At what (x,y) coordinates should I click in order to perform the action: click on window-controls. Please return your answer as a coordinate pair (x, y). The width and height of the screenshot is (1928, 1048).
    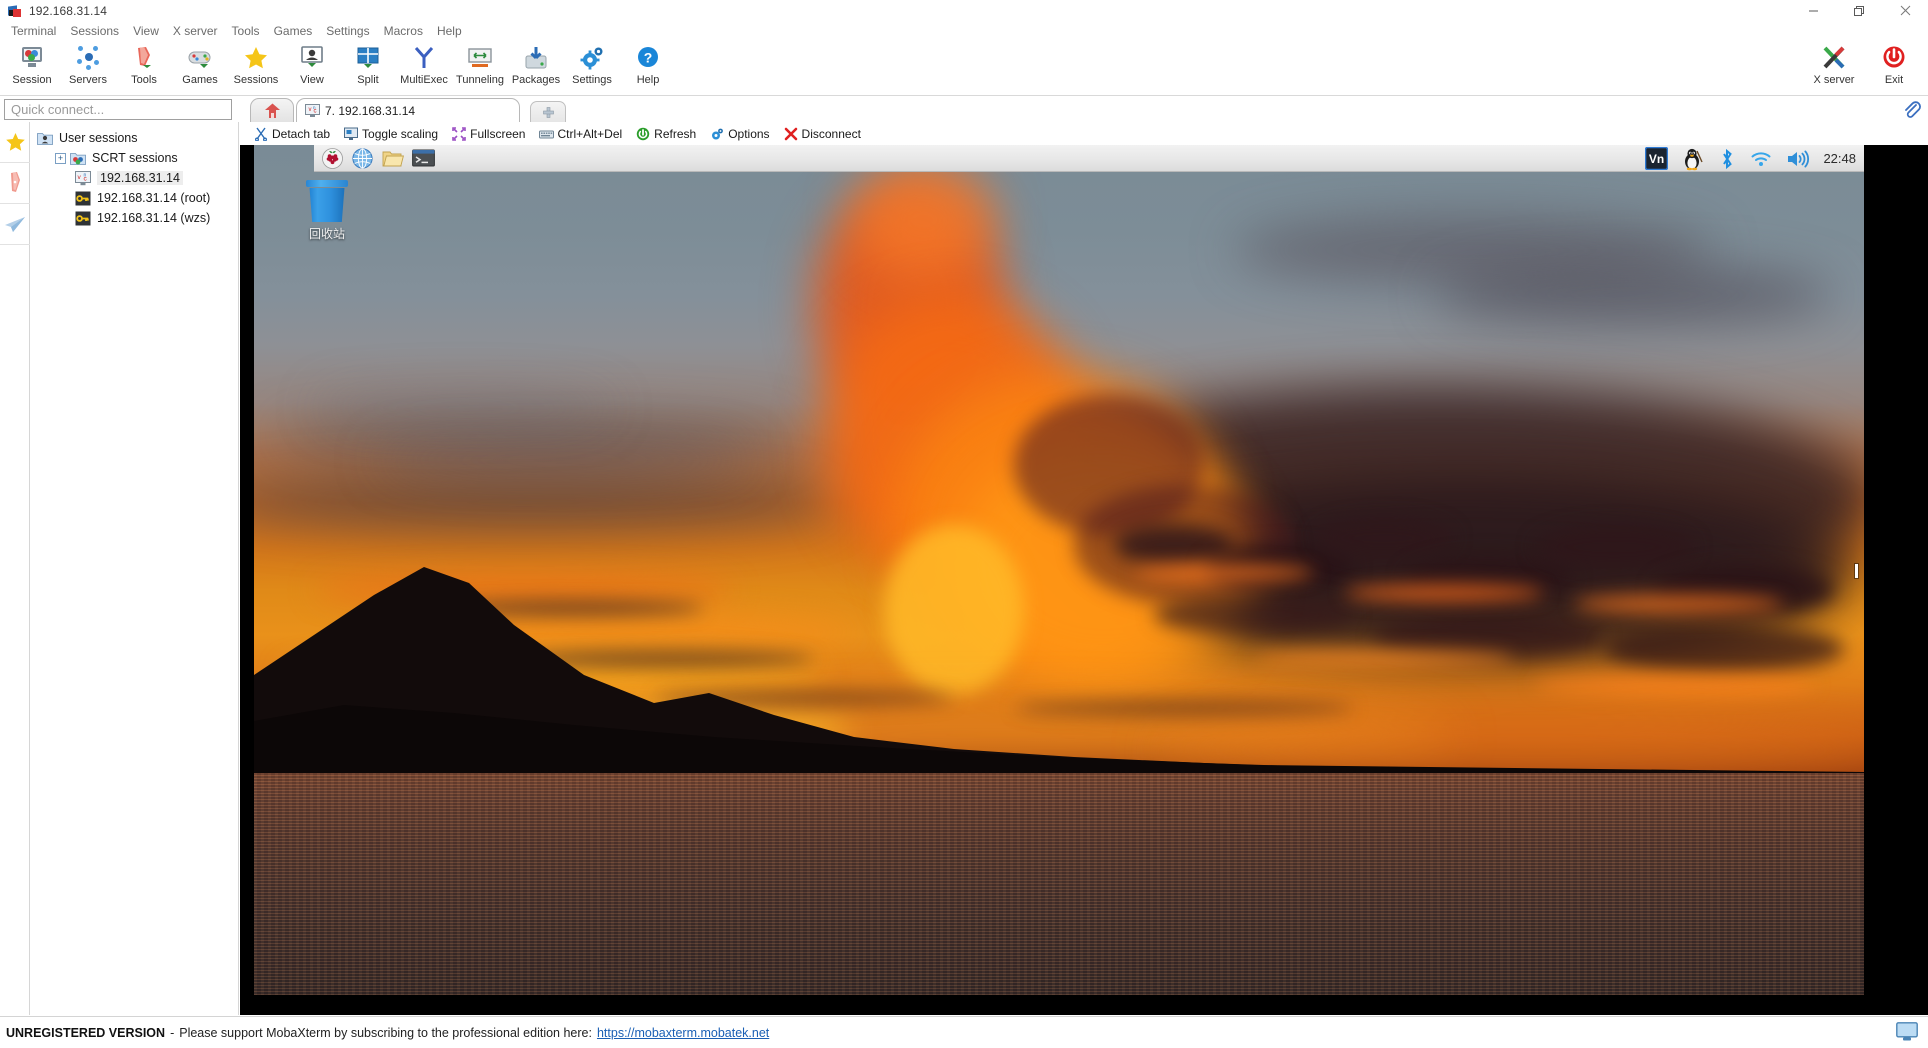
    Looking at the image, I should click on (1859, 10).